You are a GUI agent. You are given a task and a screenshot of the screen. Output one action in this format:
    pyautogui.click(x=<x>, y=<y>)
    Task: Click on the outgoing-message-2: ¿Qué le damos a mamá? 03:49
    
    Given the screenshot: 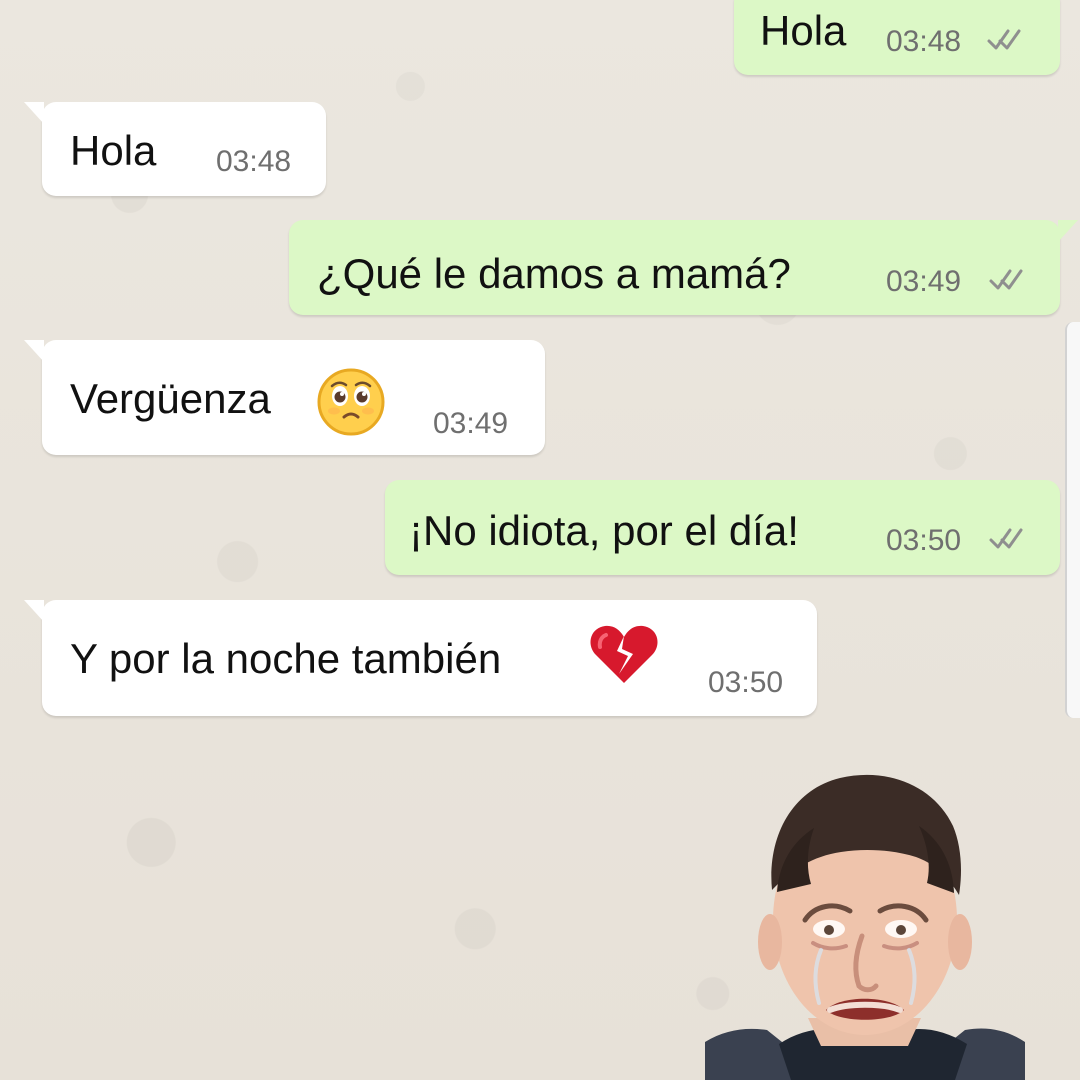 What is the action you would take?
    pyautogui.click(x=683, y=267)
    